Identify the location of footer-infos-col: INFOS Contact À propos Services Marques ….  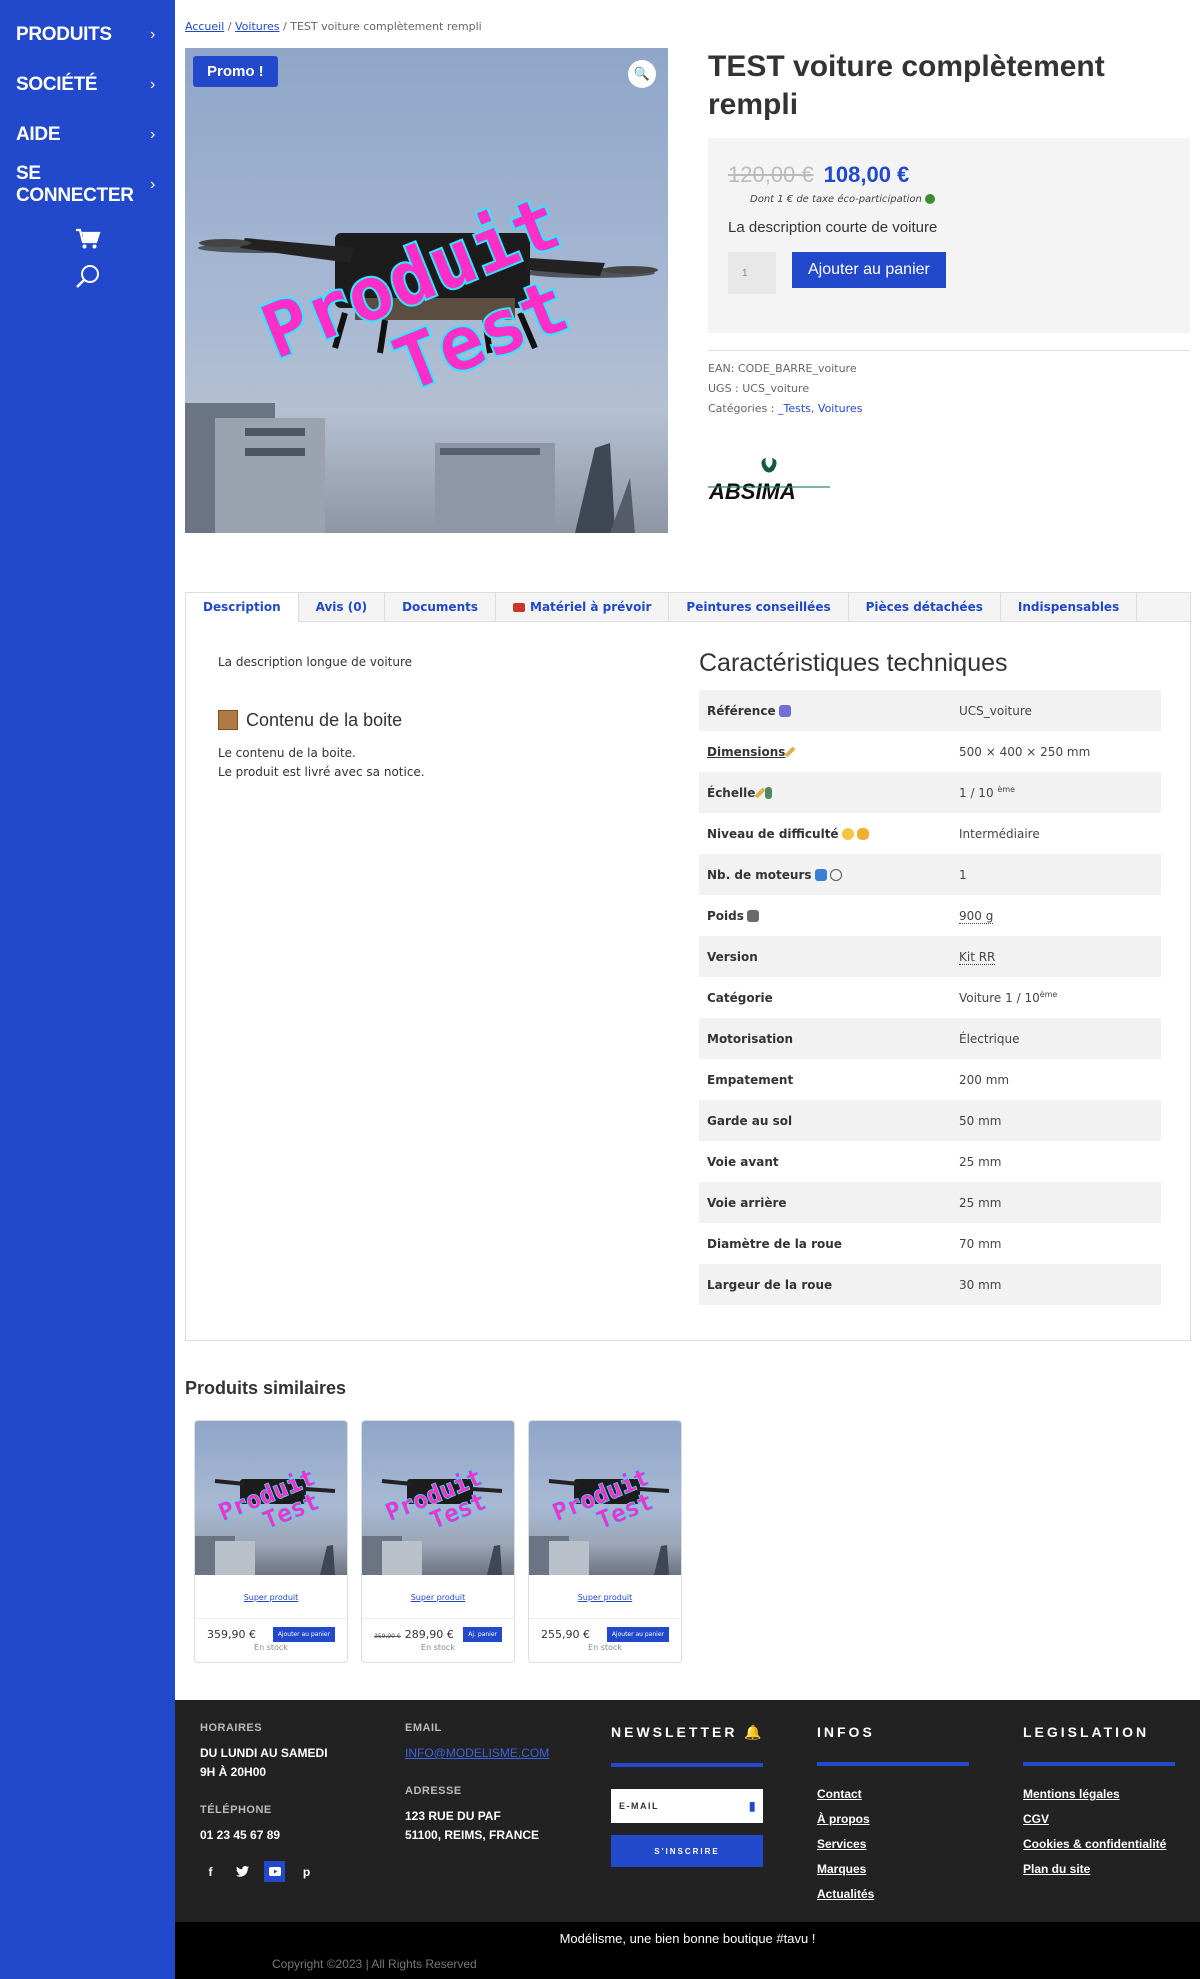
(893, 1814).